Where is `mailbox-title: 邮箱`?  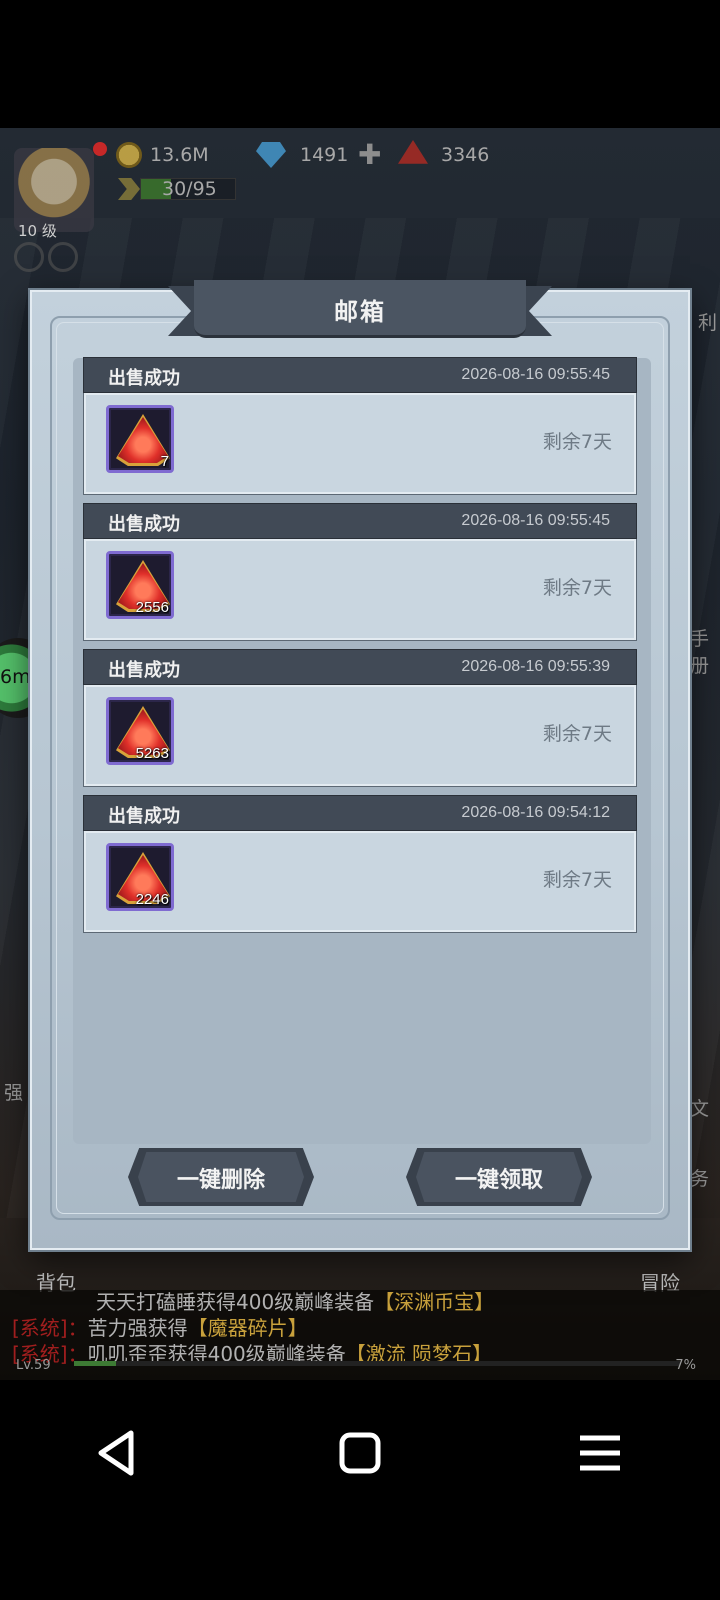 mailbox-title: 邮箱 is located at coordinates (360, 312).